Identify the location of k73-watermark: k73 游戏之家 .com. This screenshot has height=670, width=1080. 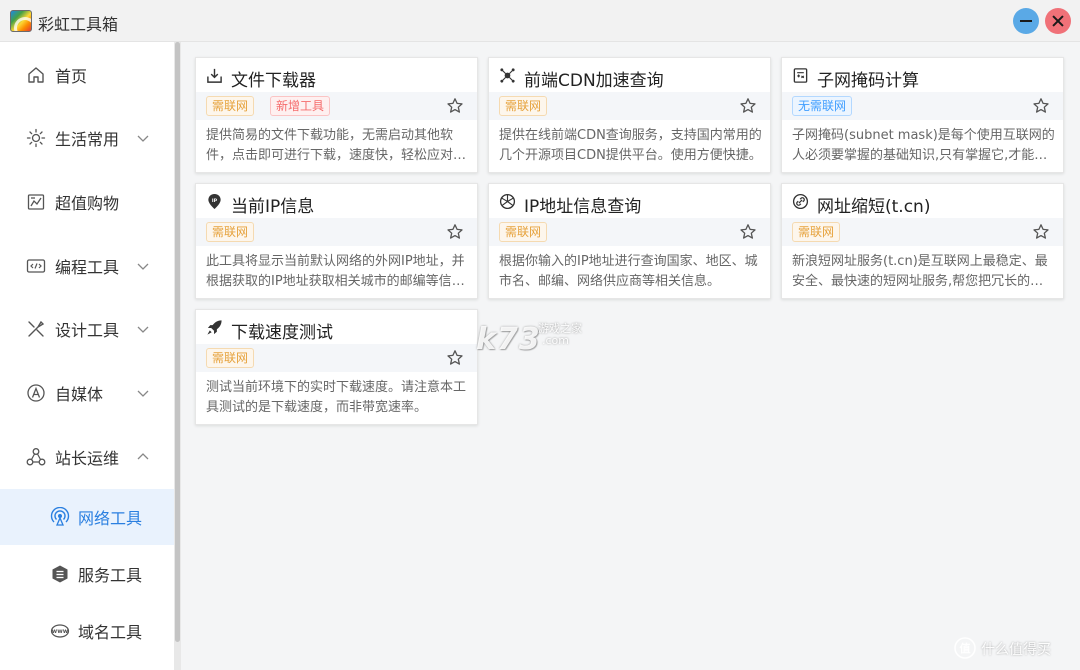
(541, 337).